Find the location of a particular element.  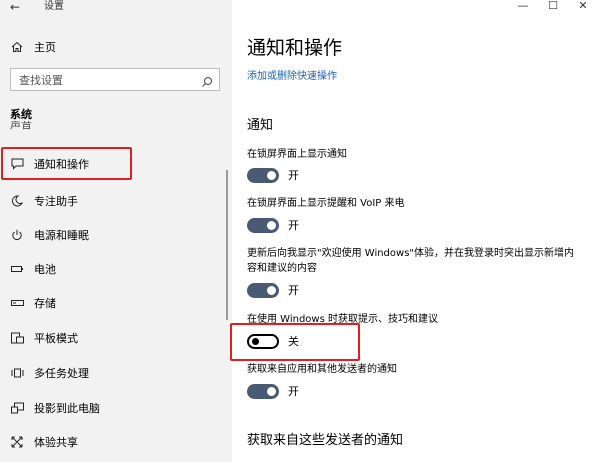

sidebar-item-tablet-mode: 平板模式 is located at coordinates (115, 338).